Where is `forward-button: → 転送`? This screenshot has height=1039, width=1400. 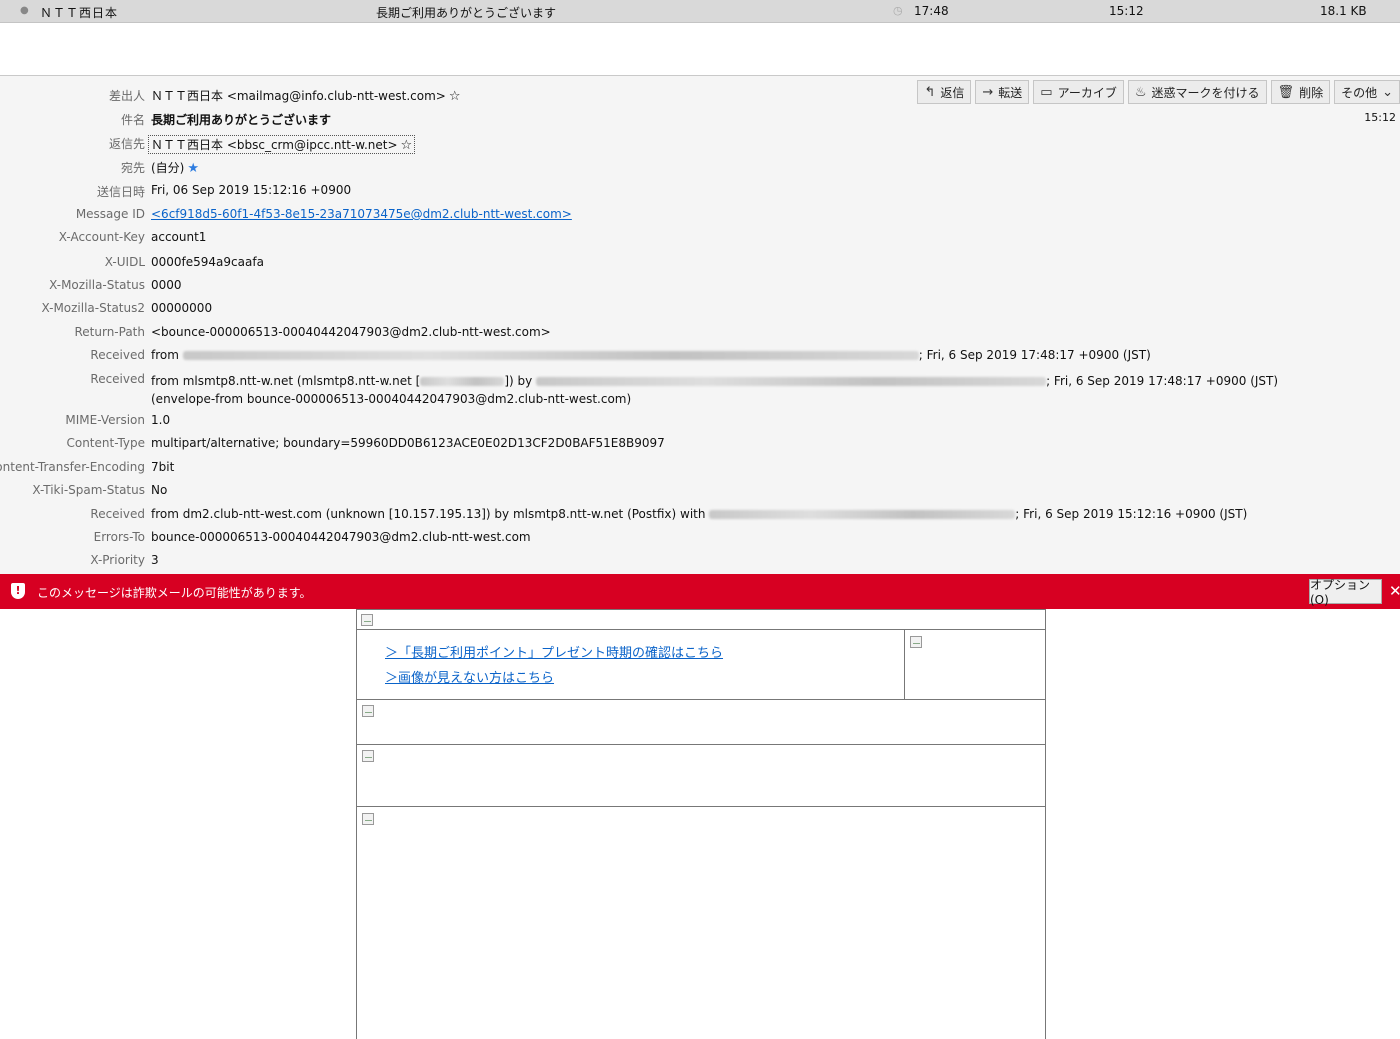 forward-button: → 転送 is located at coordinates (1002, 92).